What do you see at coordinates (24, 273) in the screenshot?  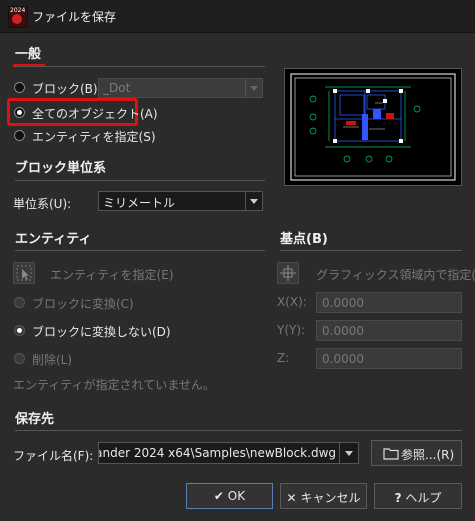 I see `select-entity-icon` at bounding box center [24, 273].